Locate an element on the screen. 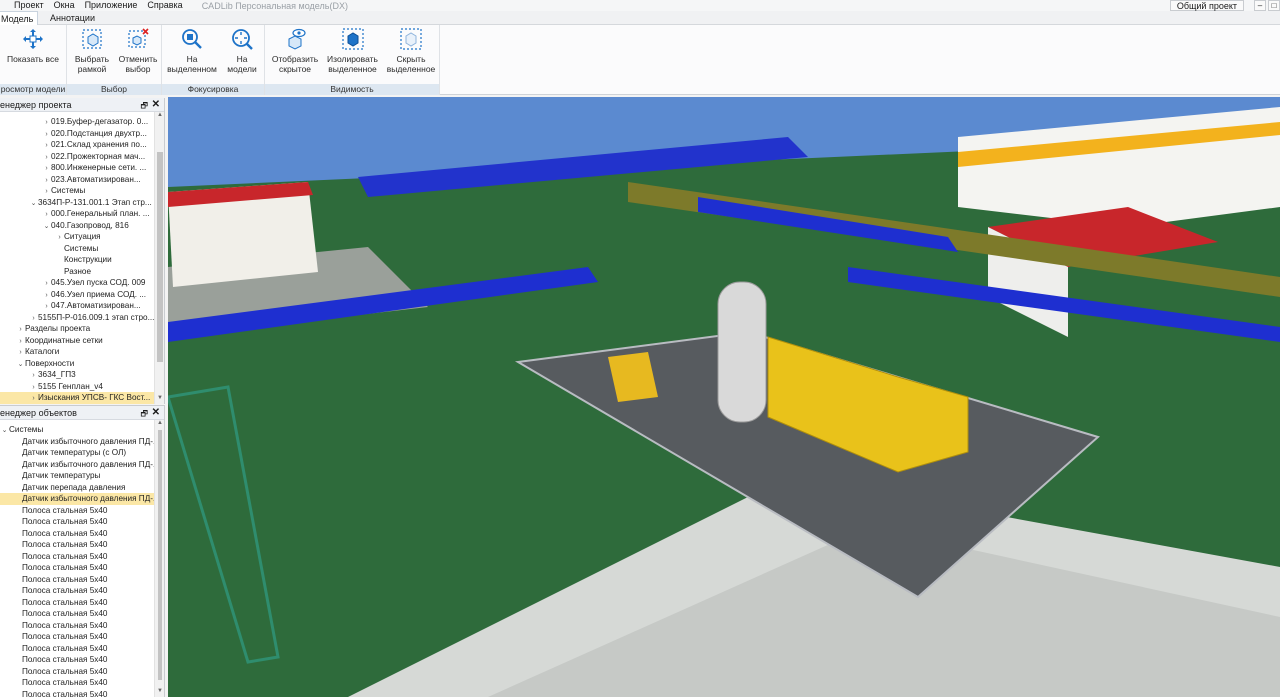 This screenshot has width=1280, height=697. project-tree-item: › Координатные сетки is located at coordinates (82, 341).